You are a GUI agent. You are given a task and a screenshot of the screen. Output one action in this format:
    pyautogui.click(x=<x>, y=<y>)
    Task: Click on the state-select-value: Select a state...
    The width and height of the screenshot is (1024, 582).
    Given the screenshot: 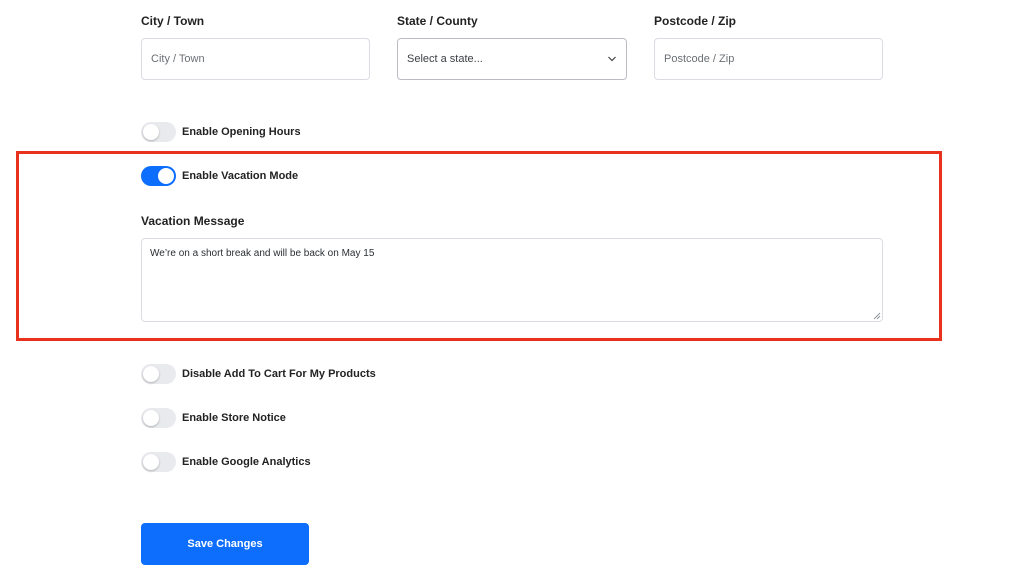 What is the action you would take?
    pyautogui.click(x=445, y=59)
    